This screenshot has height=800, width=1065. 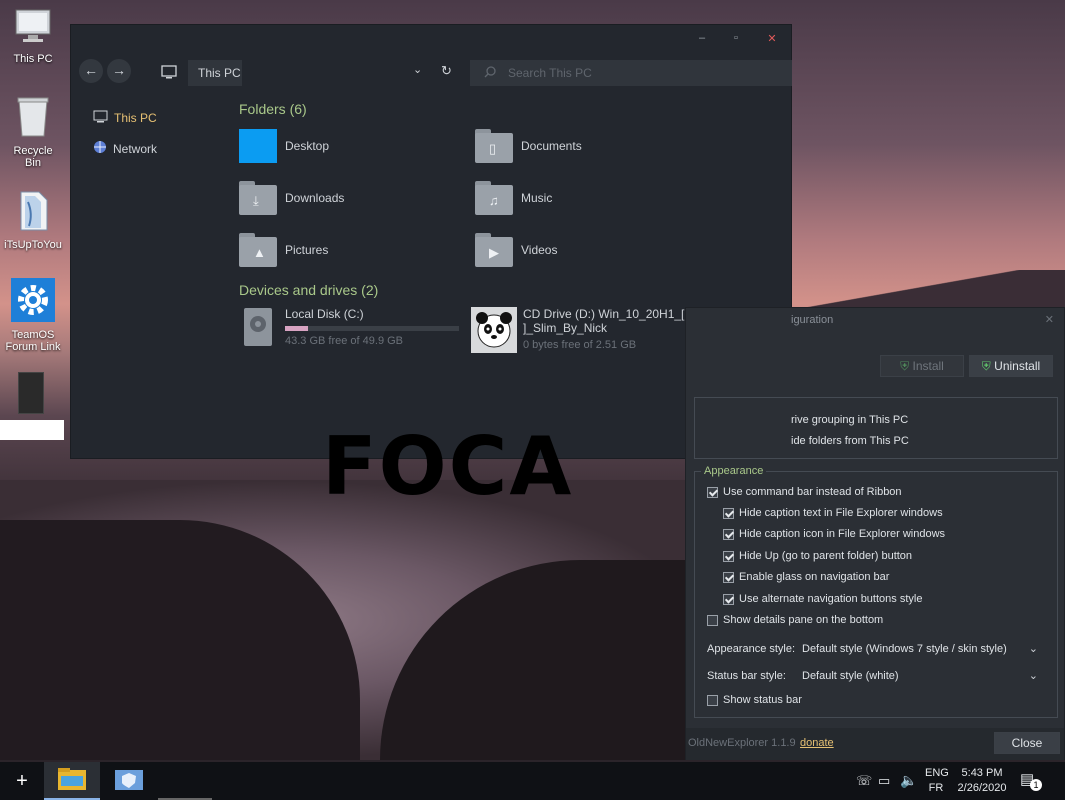 I want to click on checkbox-details-pane-bottom: Show details pane on the bottom, so click(x=795, y=620).